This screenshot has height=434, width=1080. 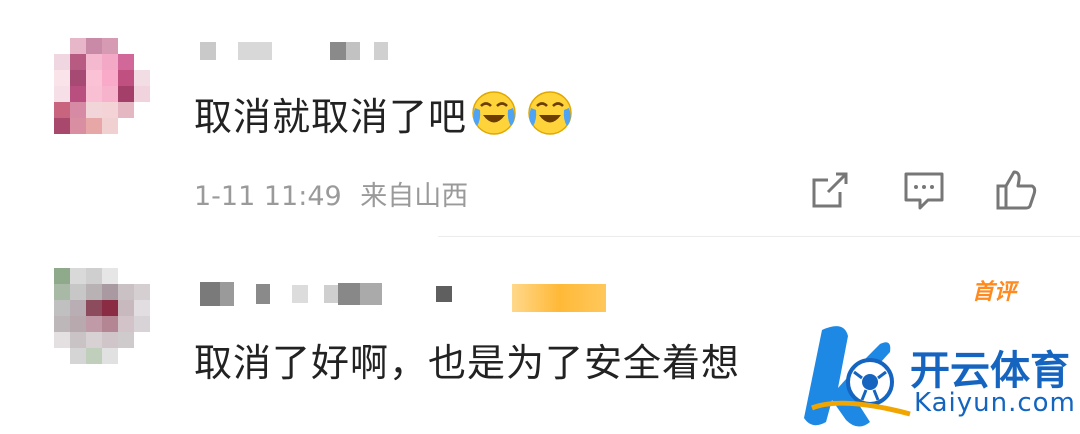 I want to click on comment-meta: 1-11 11:49 来自山西, so click(x=331, y=193).